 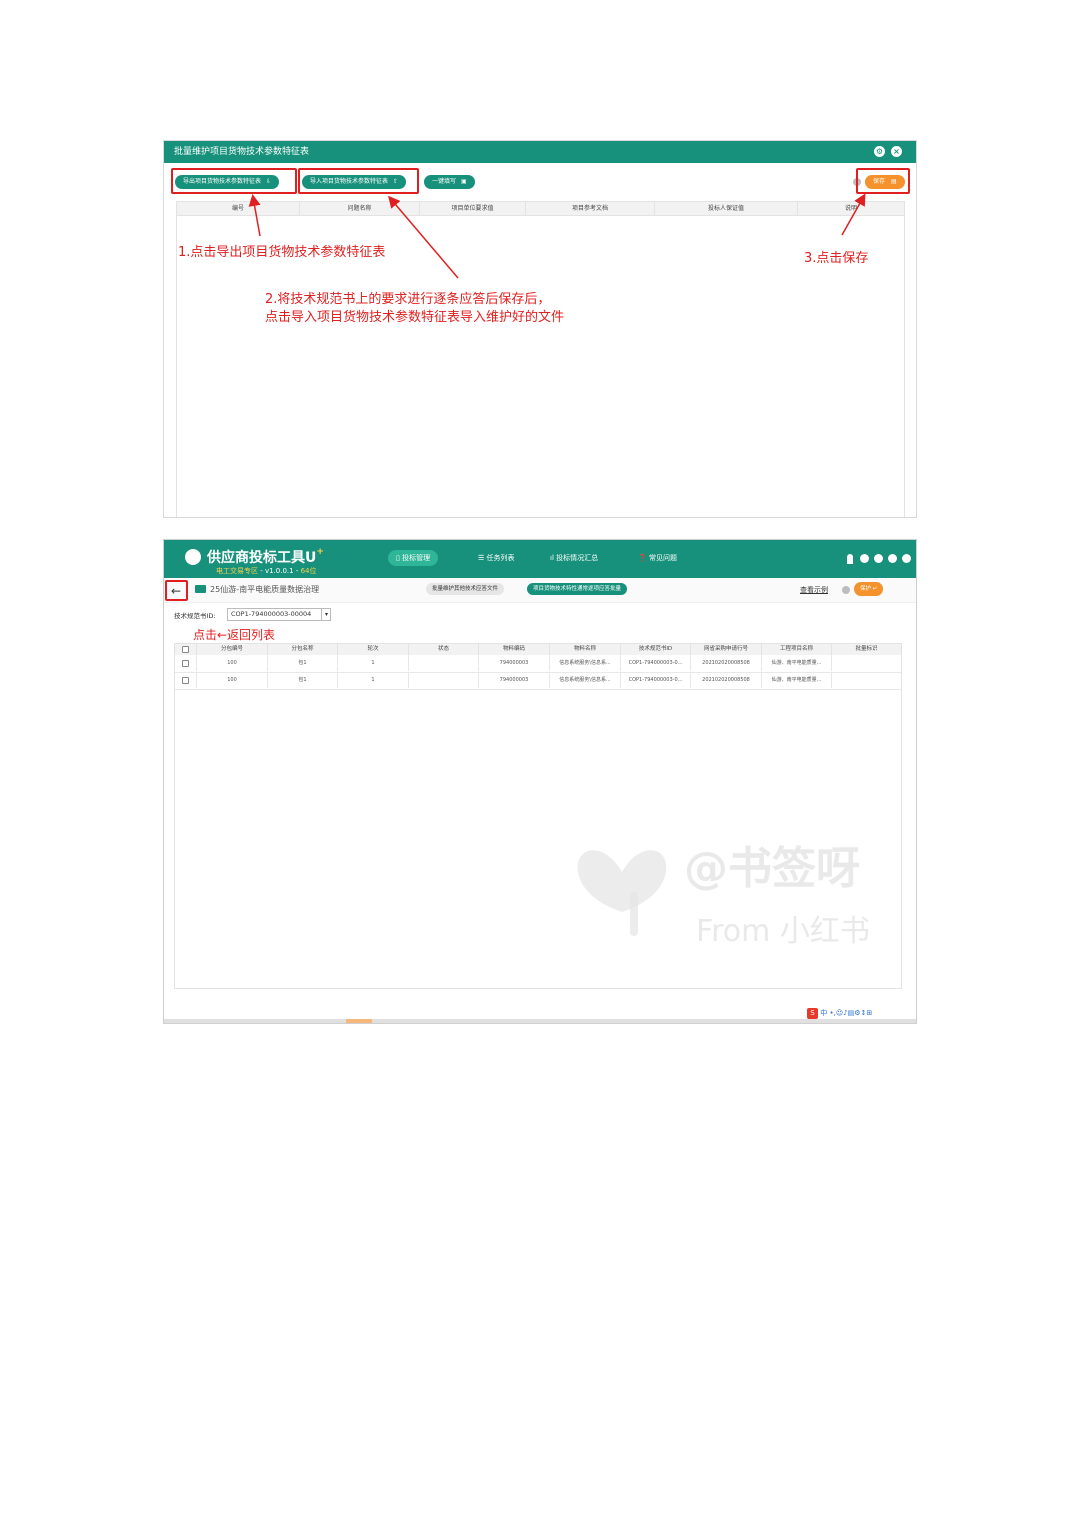 What do you see at coordinates (824, 1013) in the screenshot?
I see `ime-mode-label: 中` at bounding box center [824, 1013].